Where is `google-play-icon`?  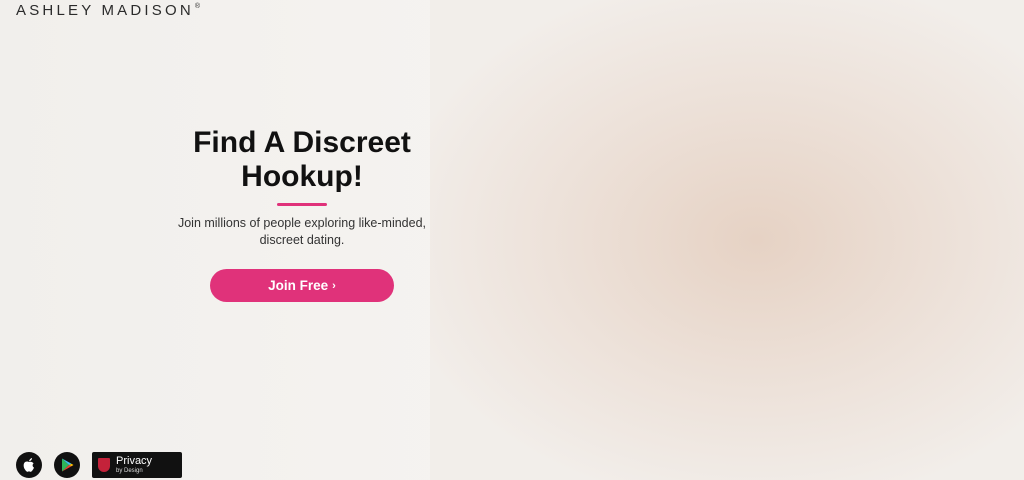 google-play-icon is located at coordinates (67, 465).